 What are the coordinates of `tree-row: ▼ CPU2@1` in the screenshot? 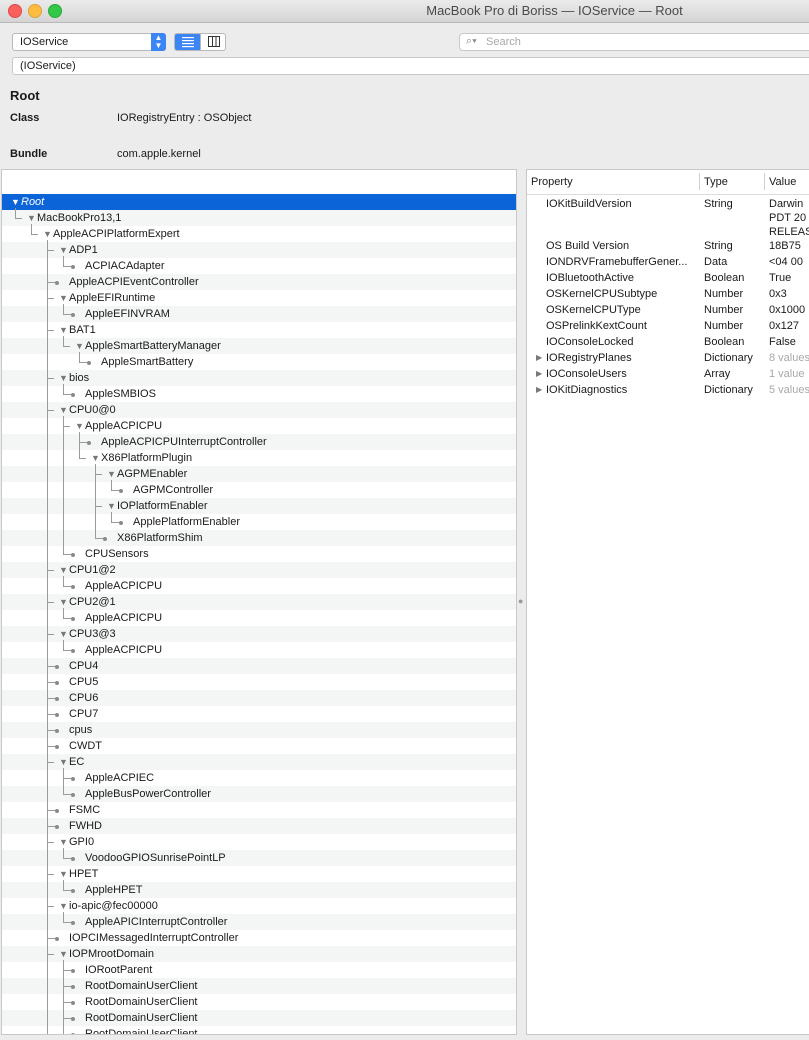 It's located at (259, 602).